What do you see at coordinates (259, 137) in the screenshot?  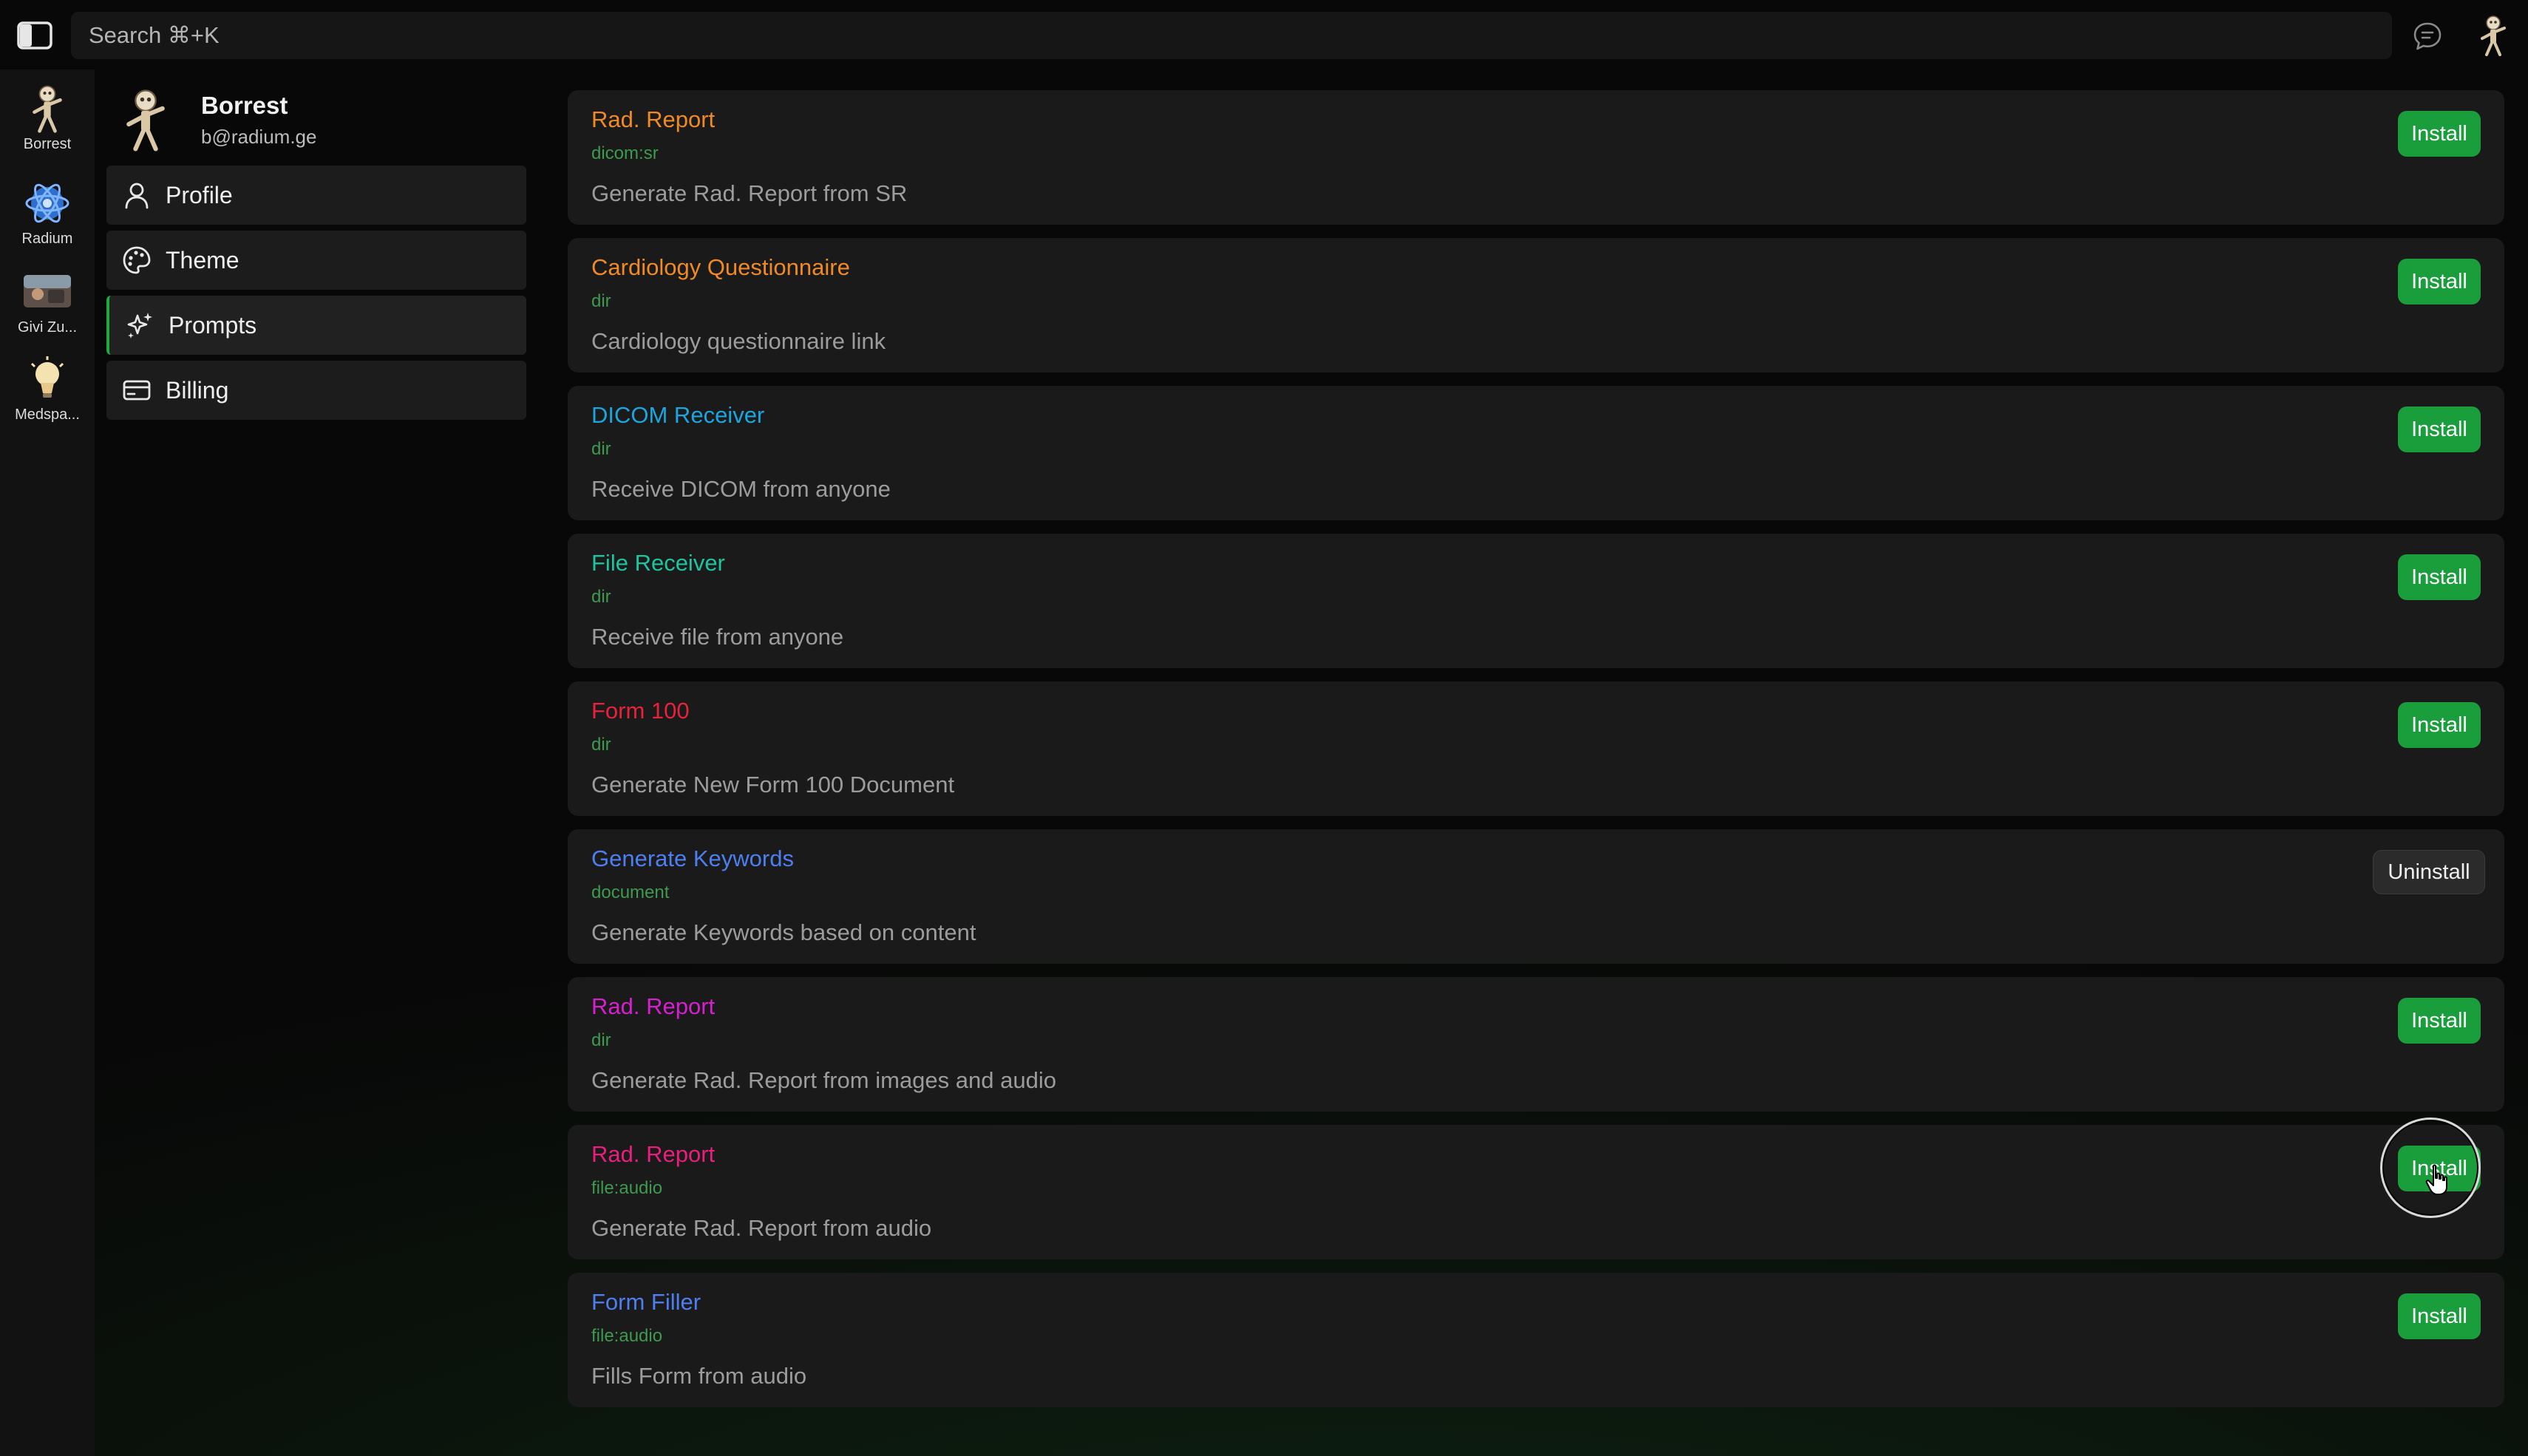 I see `profile-email: b@radium.ge` at bounding box center [259, 137].